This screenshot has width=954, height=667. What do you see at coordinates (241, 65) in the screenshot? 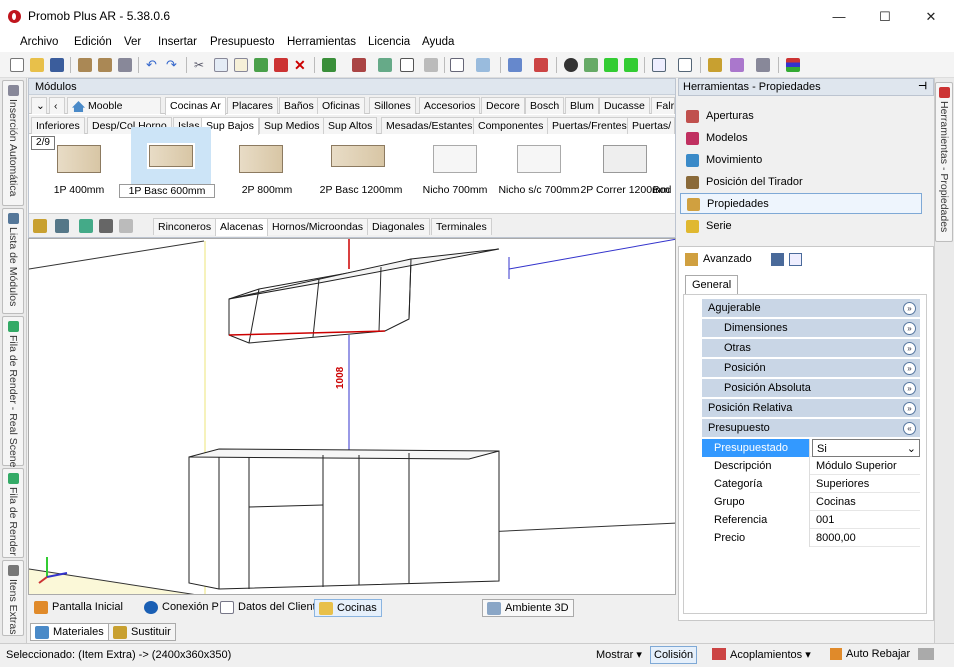
I see `paste-icon` at bounding box center [241, 65].